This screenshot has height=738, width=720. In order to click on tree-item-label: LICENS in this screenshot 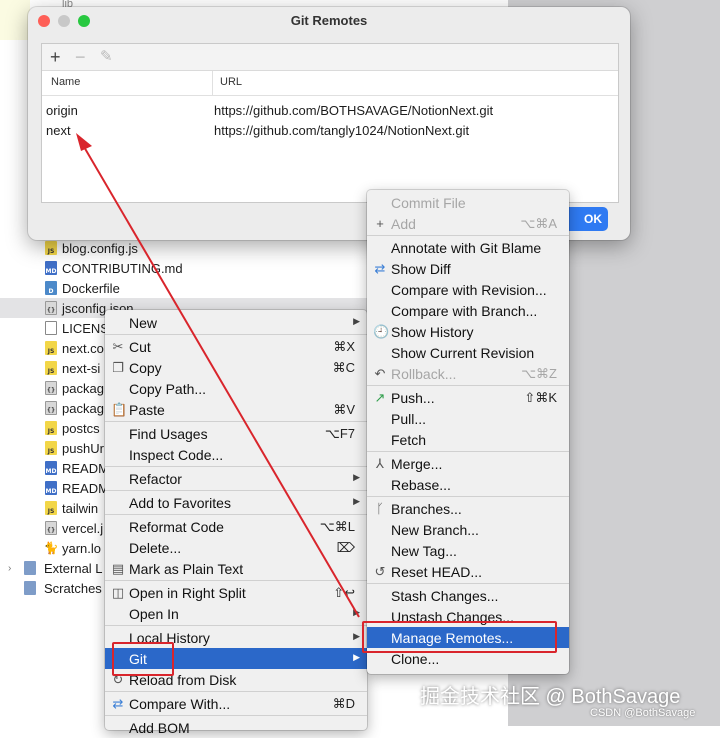, I will do `click(85, 328)`.